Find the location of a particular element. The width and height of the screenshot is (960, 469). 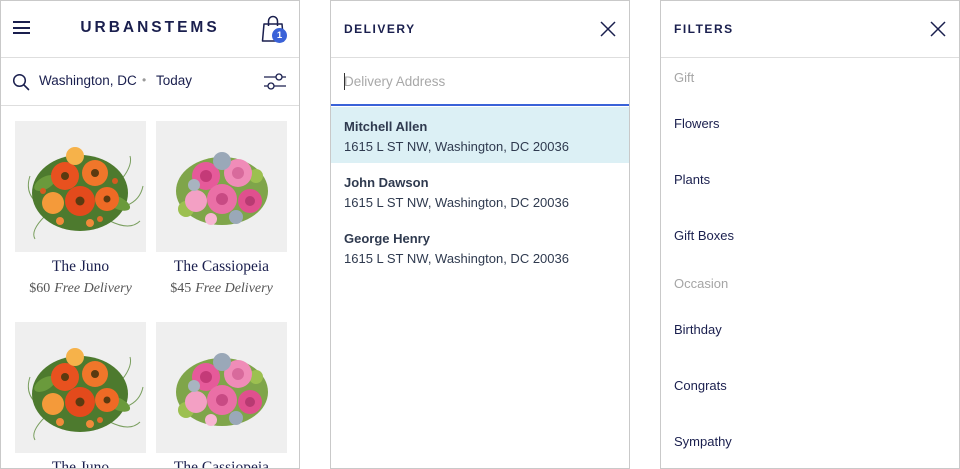

search-icon is located at coordinates (21, 82).